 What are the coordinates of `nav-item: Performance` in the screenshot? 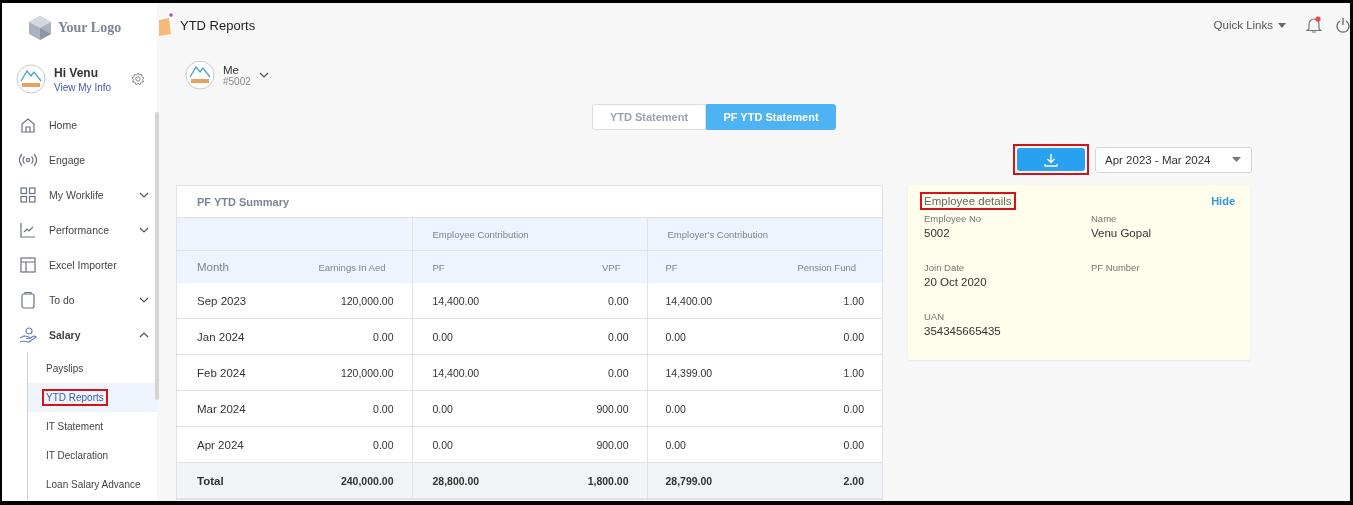 It's located at (79, 229).